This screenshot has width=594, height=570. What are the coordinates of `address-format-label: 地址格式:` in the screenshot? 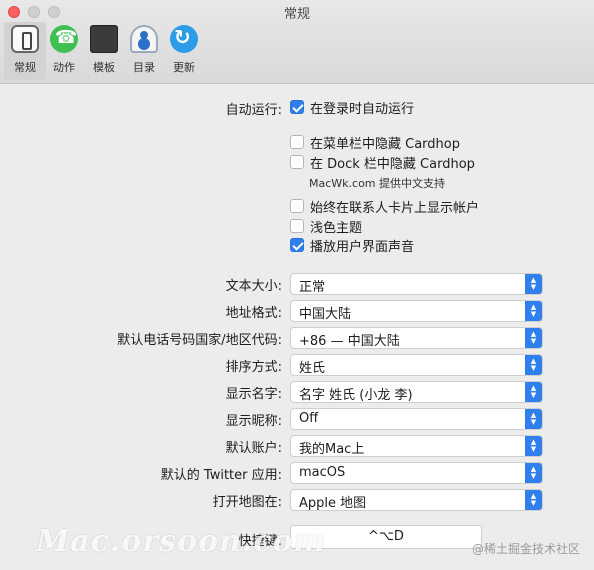 It's located at (253, 313).